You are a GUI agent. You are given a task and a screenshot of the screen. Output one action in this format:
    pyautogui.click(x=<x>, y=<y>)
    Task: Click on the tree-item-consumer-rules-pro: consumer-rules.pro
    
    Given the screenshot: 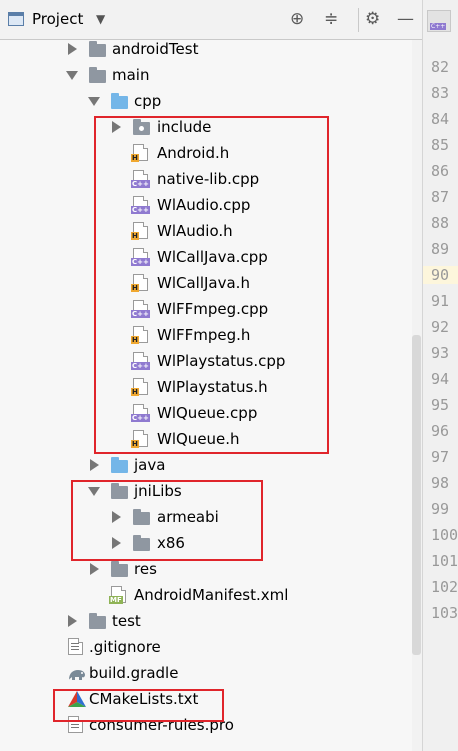 What is the action you would take?
    pyautogui.click(x=206, y=725)
    